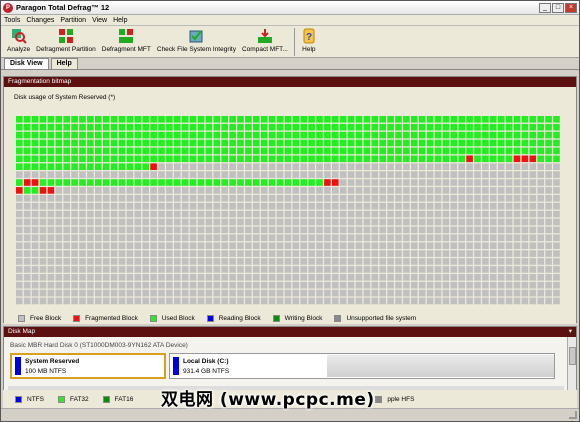 Image resolution: width=580 pixels, height=422 pixels. Describe the element at coordinates (18, 40) in the screenshot. I see `analyze-button: Analyze` at that location.